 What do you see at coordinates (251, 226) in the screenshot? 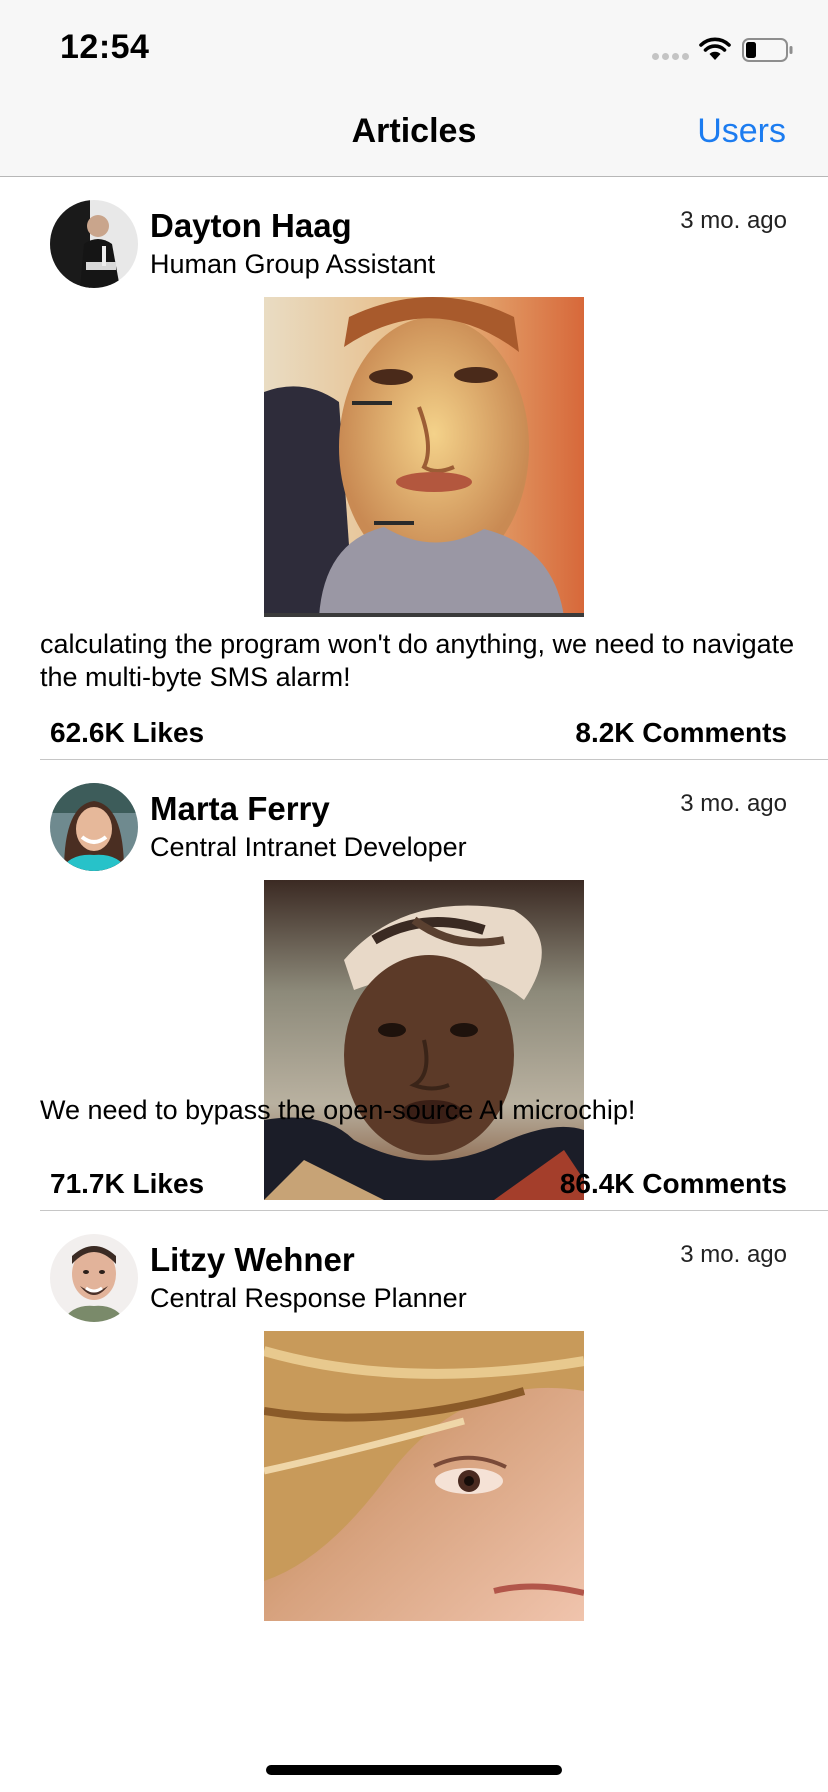
I see `author-name: Dayton Haag` at bounding box center [251, 226].